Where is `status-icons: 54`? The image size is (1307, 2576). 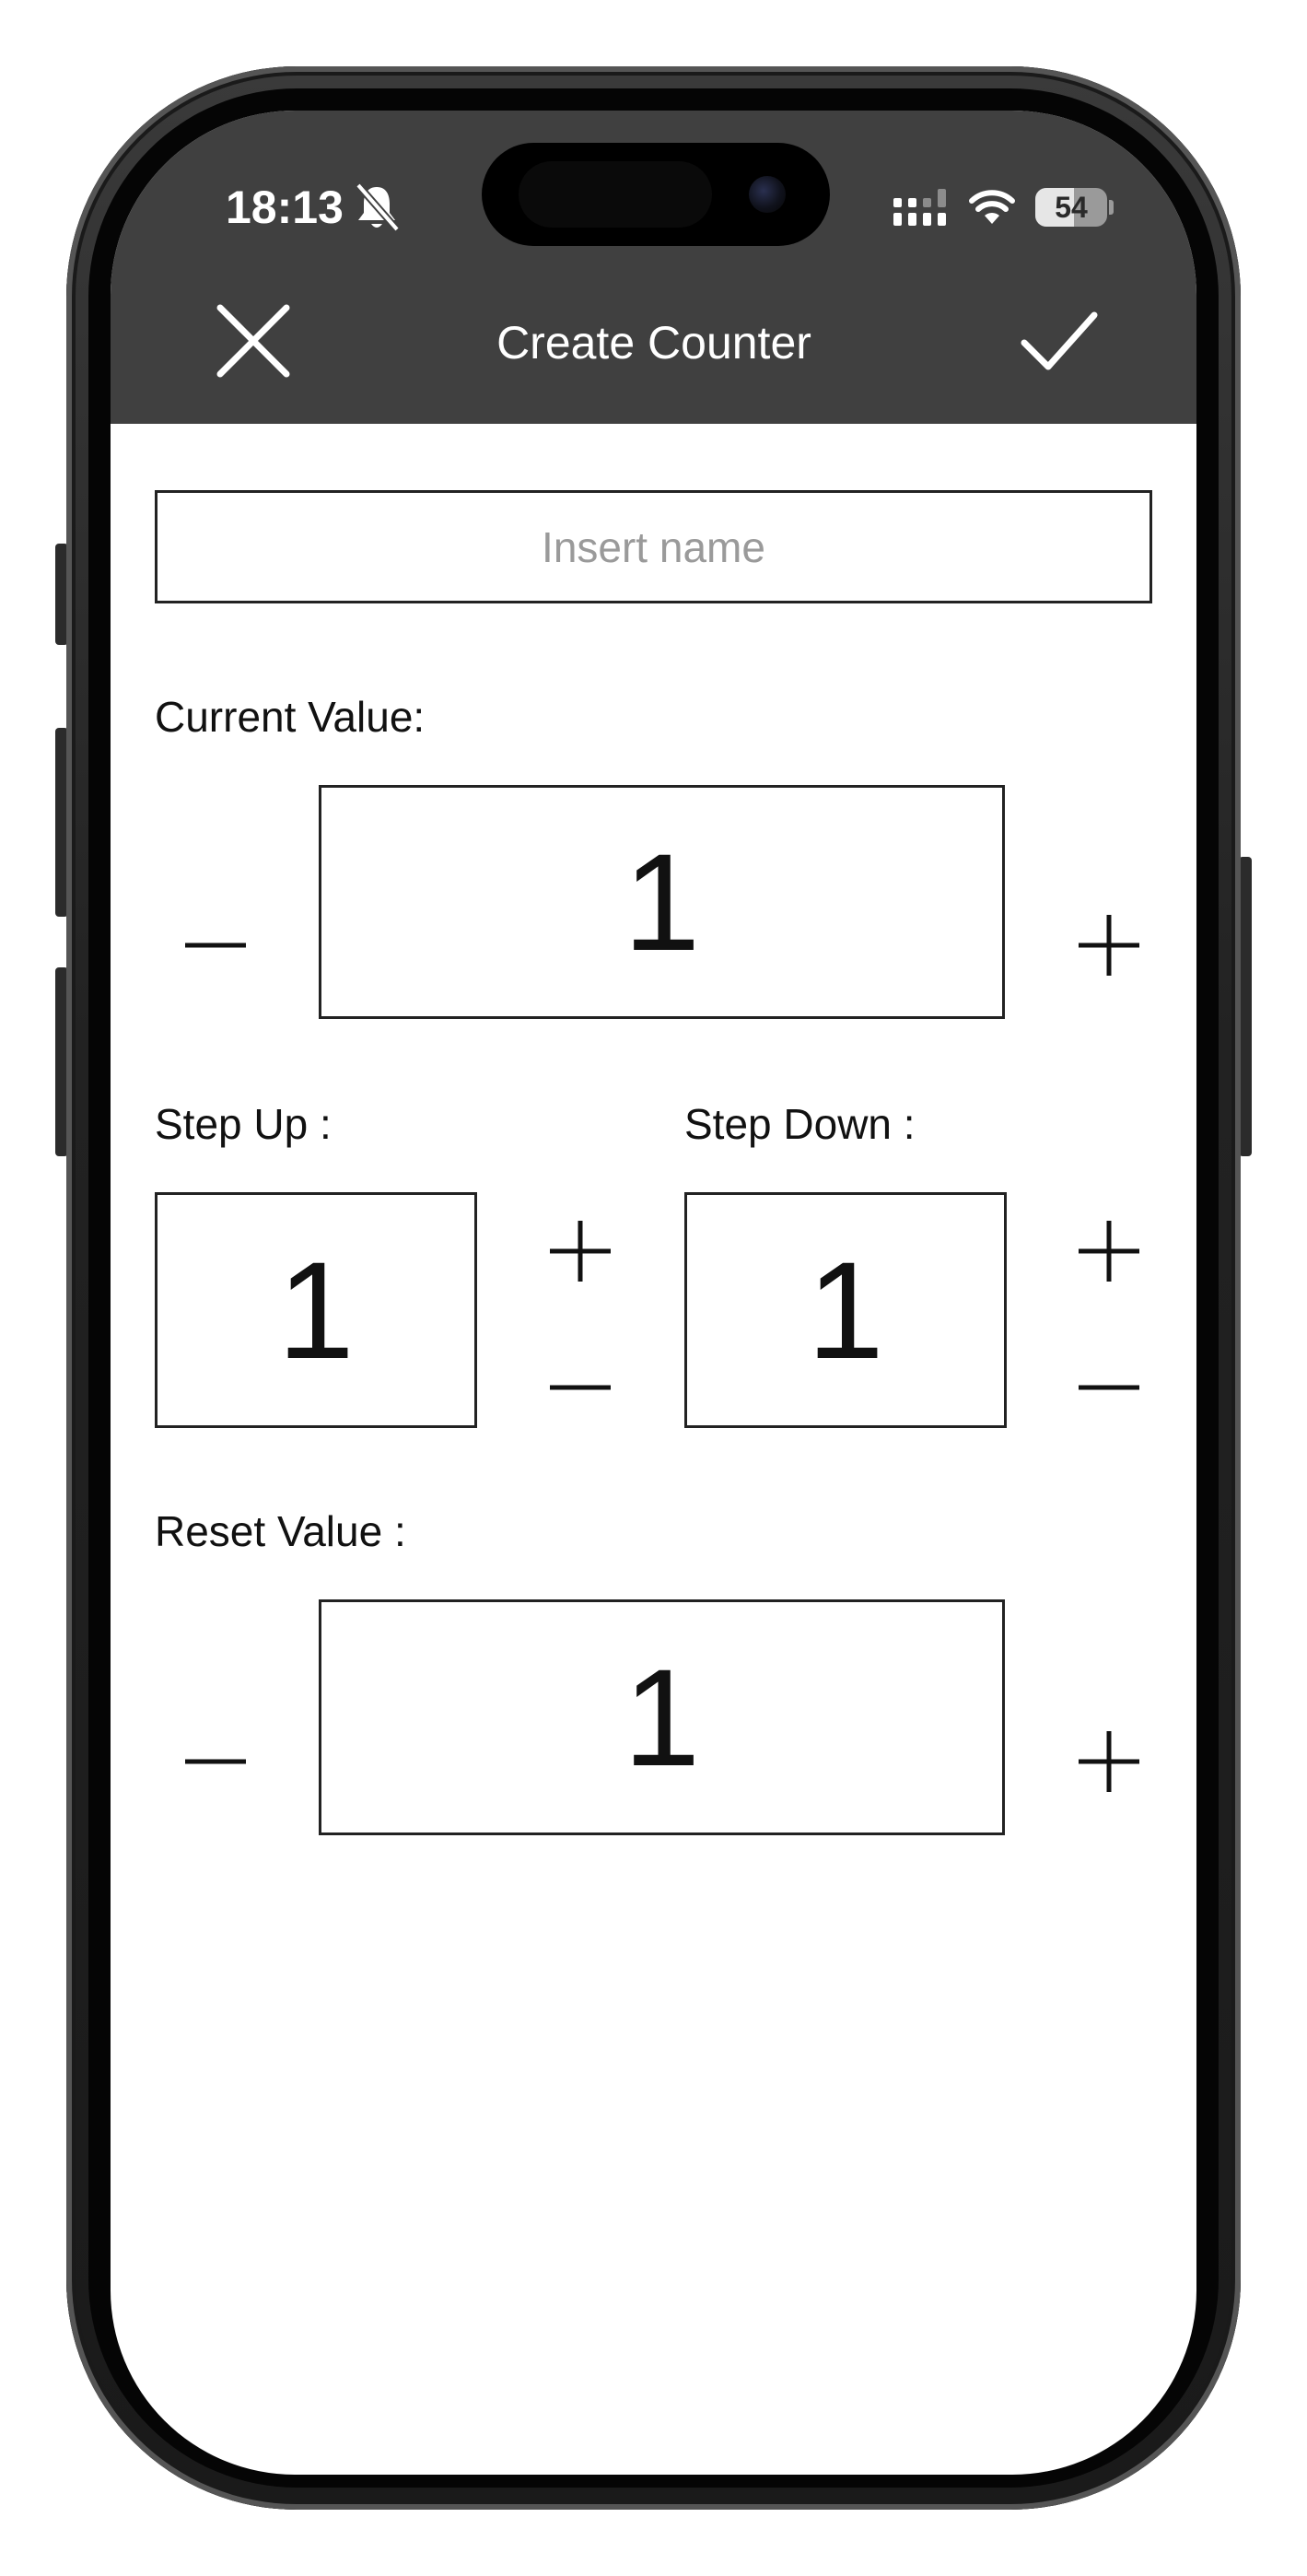
status-icons: 54 is located at coordinates (1004, 207).